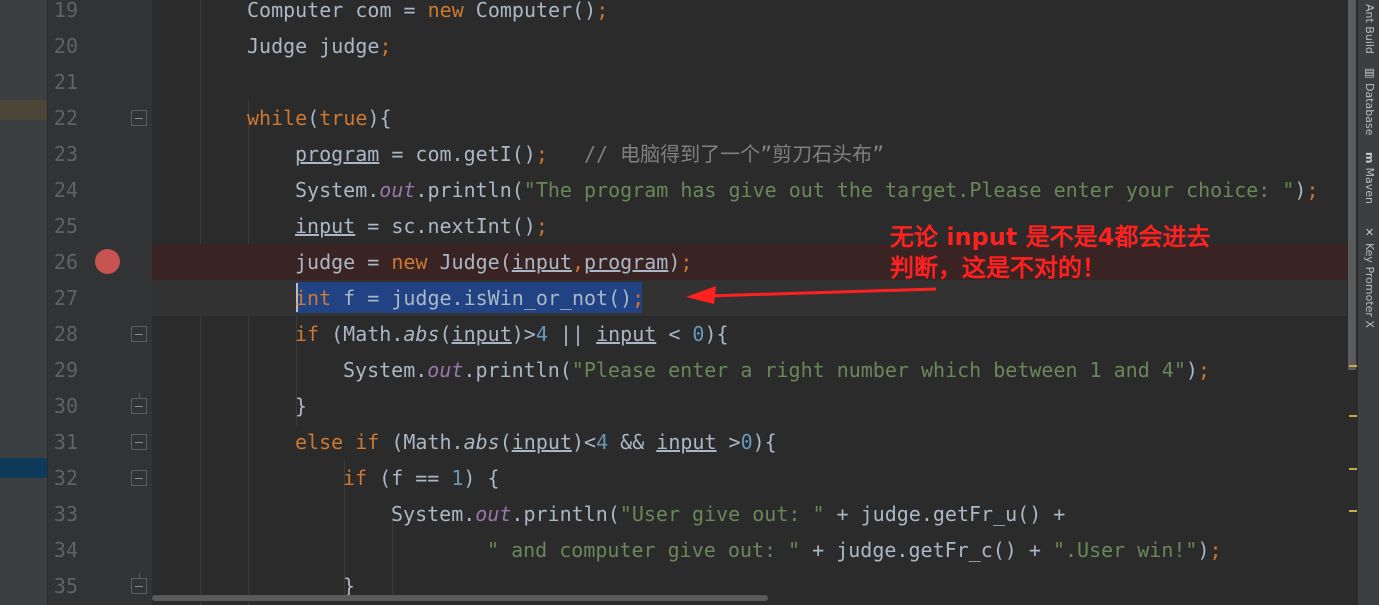 Image resolution: width=1379 pixels, height=605 pixels. Describe the element at coordinates (24, 110) in the screenshot. I see `project-panel-highlight` at that location.